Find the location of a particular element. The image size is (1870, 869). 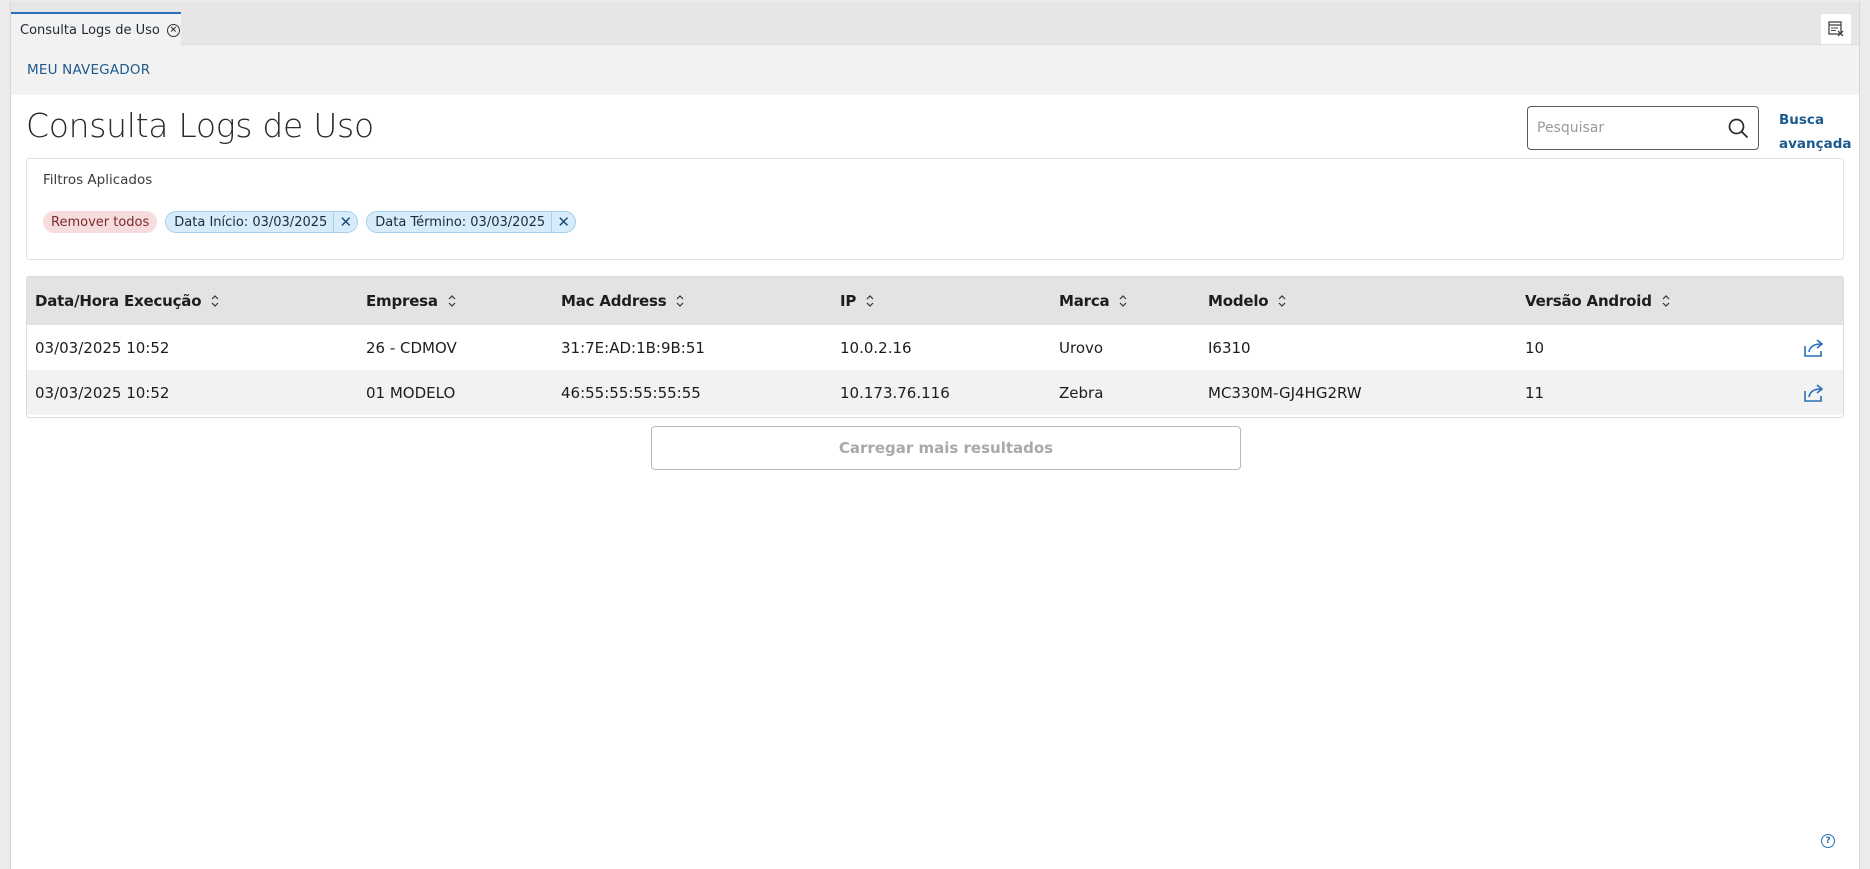

column-header-ip: IP is located at coordinates (857, 301).